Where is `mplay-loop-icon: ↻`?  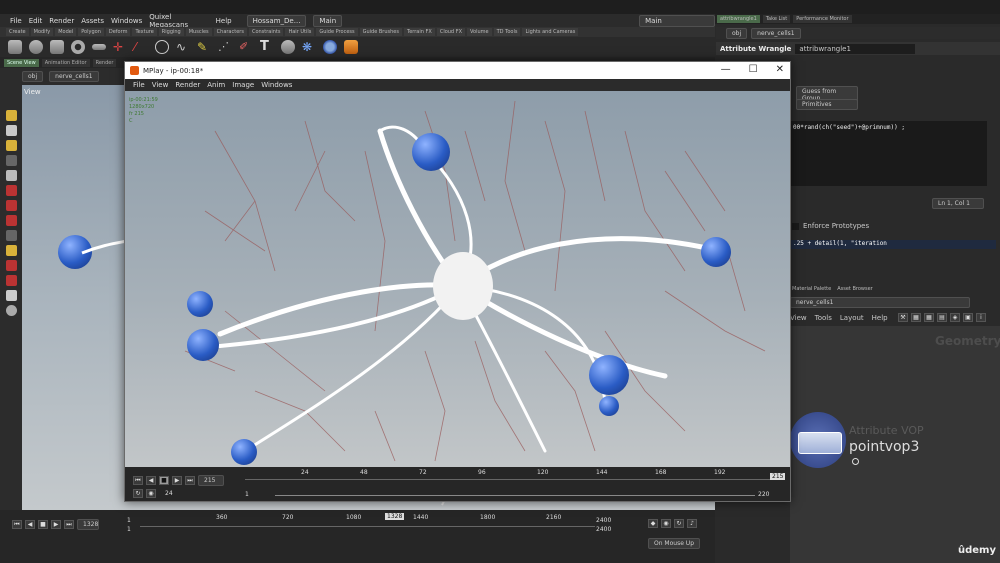
mplay-loop-icon: ↻ is located at coordinates (138, 493).